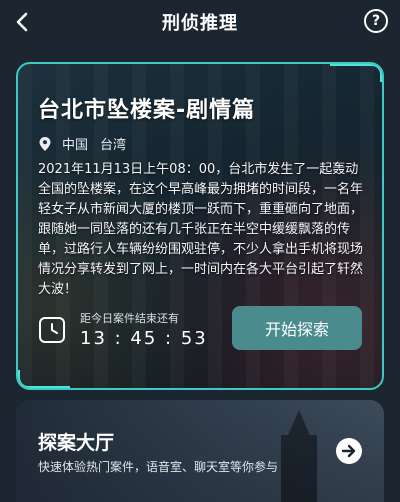 The width and height of the screenshot is (400, 502). Describe the element at coordinates (297, 328) in the screenshot. I see `start-explore-button: 开始探索` at that location.